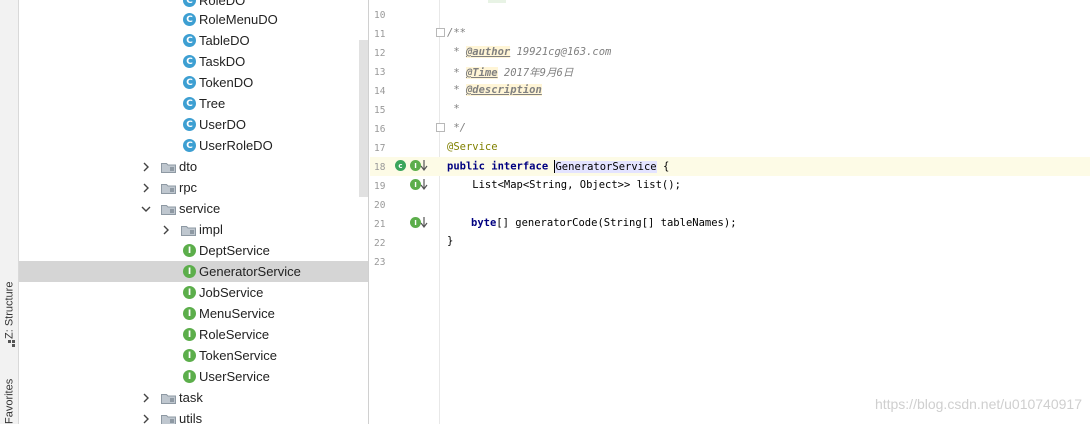  Describe the element at coordinates (236, 145) in the screenshot. I see `tree-row-label: UserRoleDO` at that location.